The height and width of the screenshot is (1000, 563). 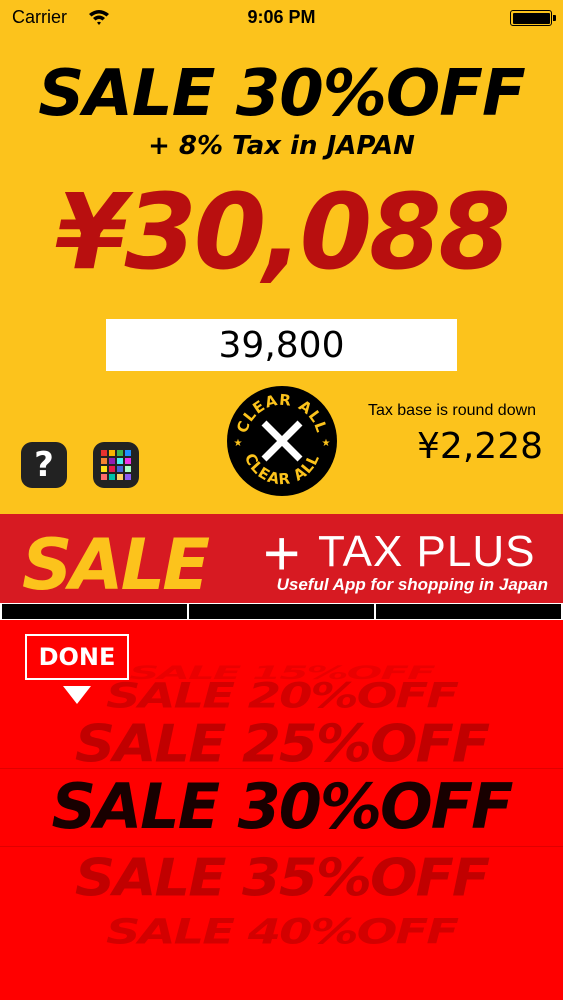 I want to click on tax-note: Tax base is round down, so click(x=452, y=410).